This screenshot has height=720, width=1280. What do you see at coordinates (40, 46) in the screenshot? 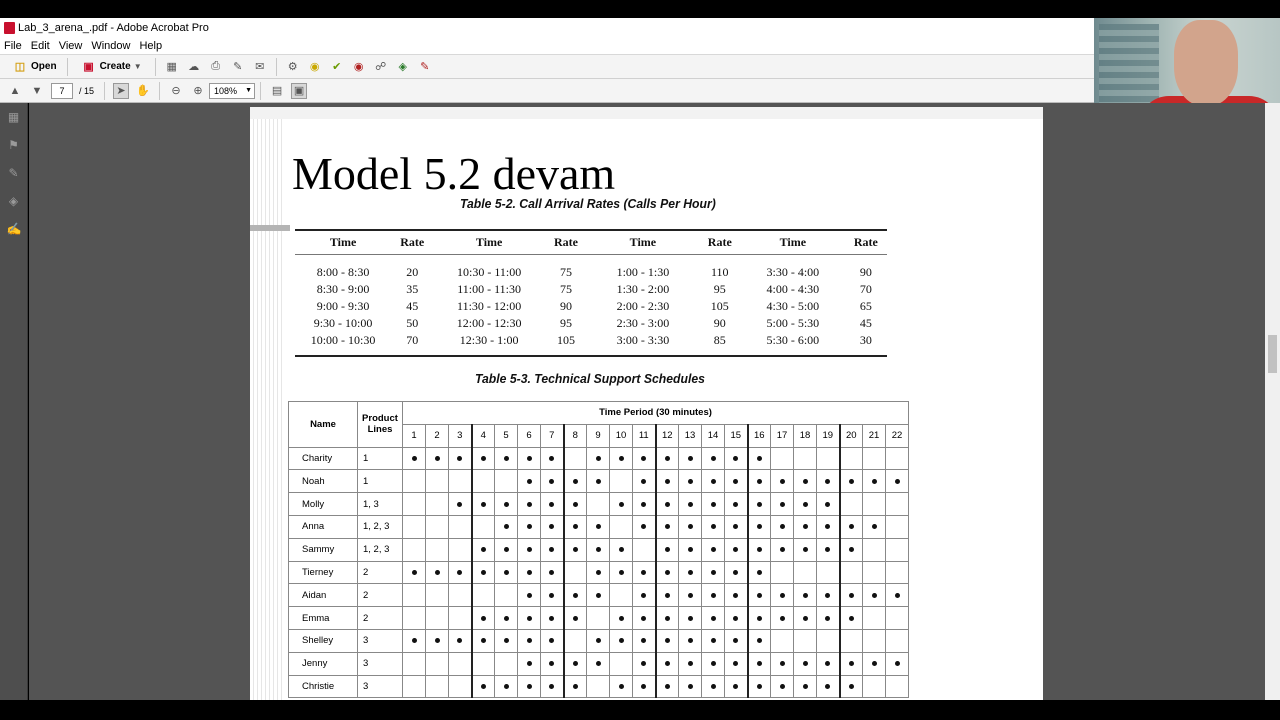
I see `menu-edit: Edit` at bounding box center [40, 46].